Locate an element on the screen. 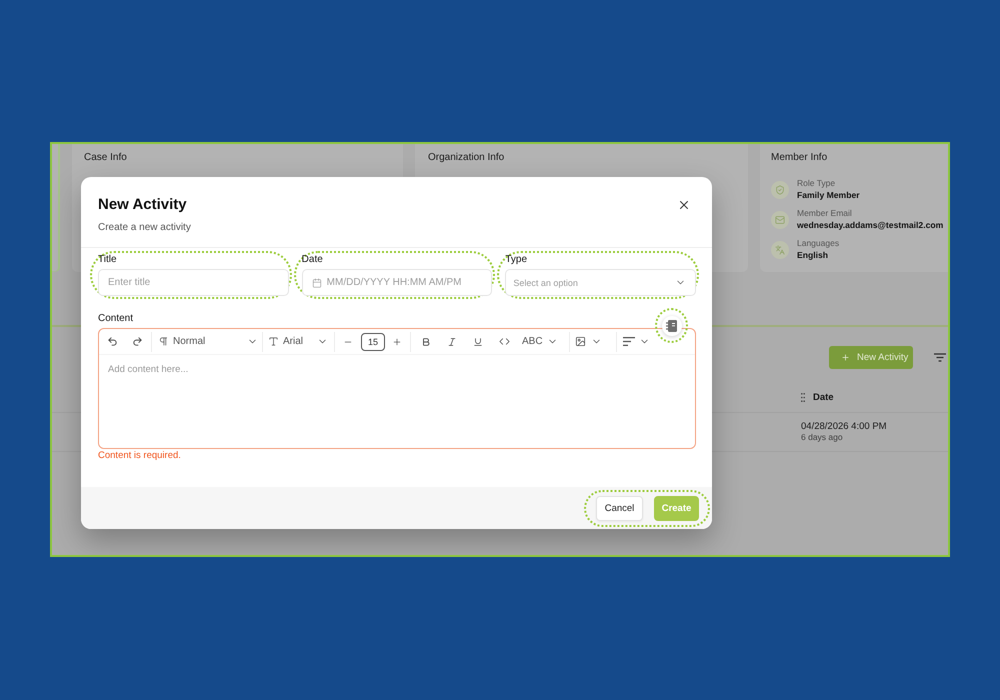 The height and width of the screenshot is (700, 1000). close-icon is located at coordinates (684, 205).